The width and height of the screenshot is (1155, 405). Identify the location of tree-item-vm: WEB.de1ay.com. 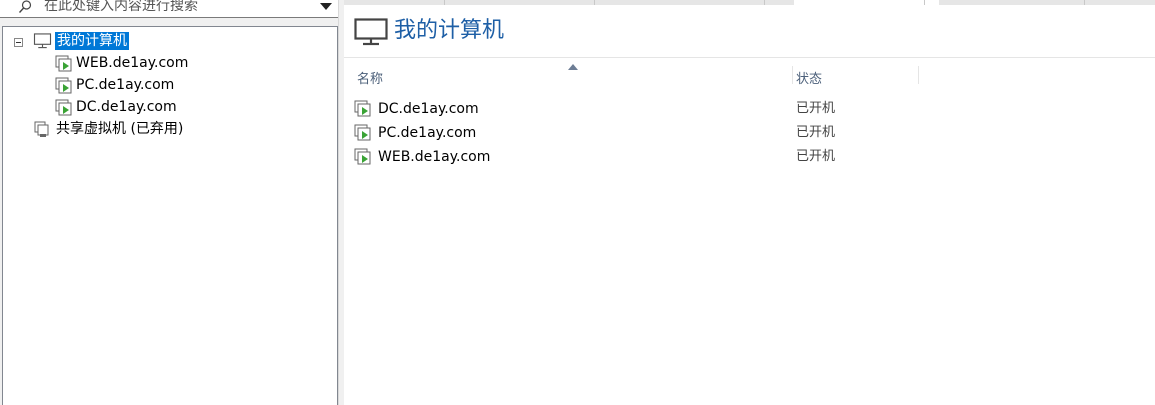
(121, 63).